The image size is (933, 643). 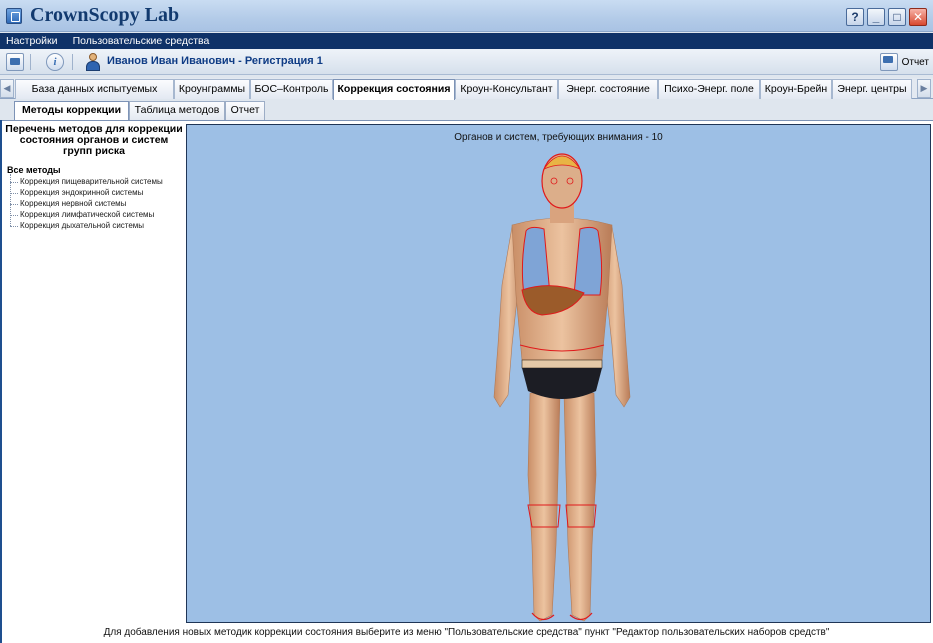 I want to click on current-subject-name: Иванов Иван Иванович - Регистрация 1, so click(x=215, y=61).